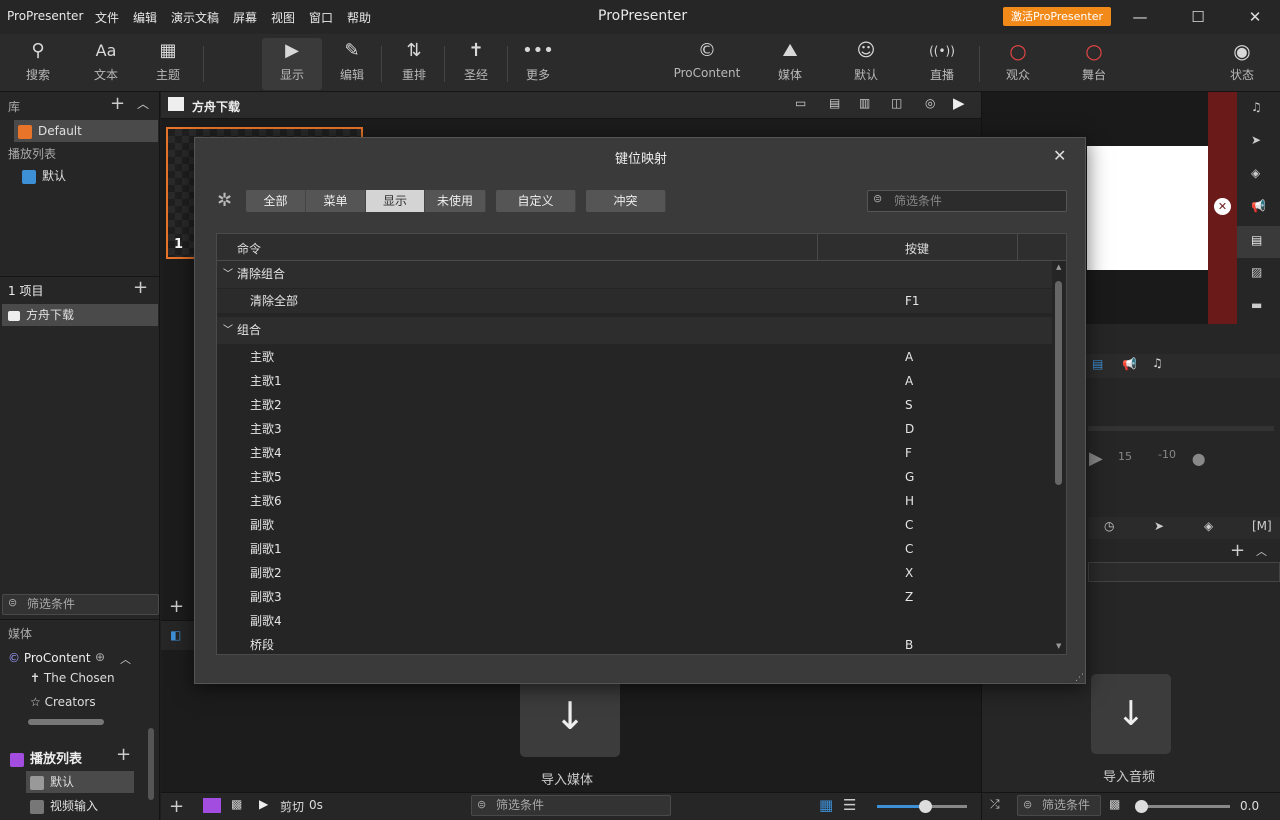 The image size is (1280, 820). I want to click on shuffle-icon: ⤮, so click(995, 804).